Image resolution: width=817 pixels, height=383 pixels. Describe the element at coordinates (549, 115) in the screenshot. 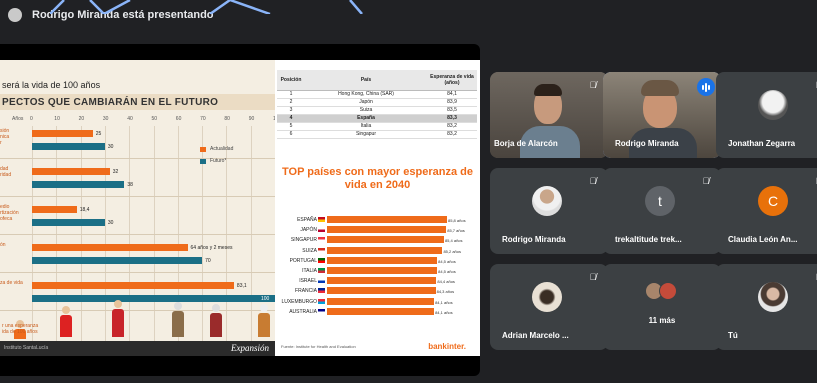

I see `participant-tile-borja: 🎙̸ Borja de Alarcón` at that location.